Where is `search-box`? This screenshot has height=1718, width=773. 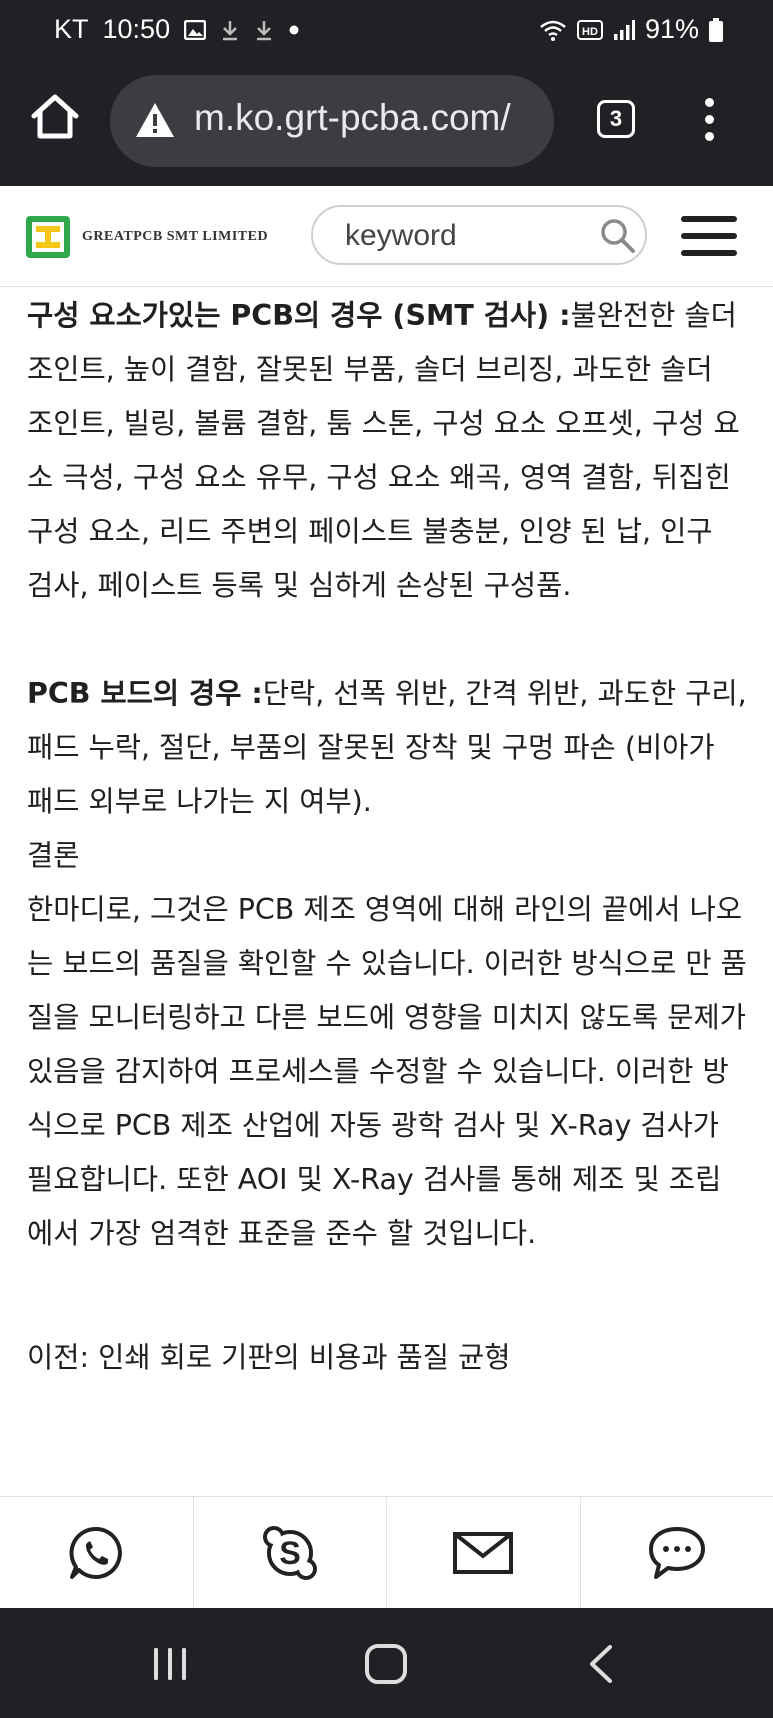
search-box is located at coordinates (479, 235).